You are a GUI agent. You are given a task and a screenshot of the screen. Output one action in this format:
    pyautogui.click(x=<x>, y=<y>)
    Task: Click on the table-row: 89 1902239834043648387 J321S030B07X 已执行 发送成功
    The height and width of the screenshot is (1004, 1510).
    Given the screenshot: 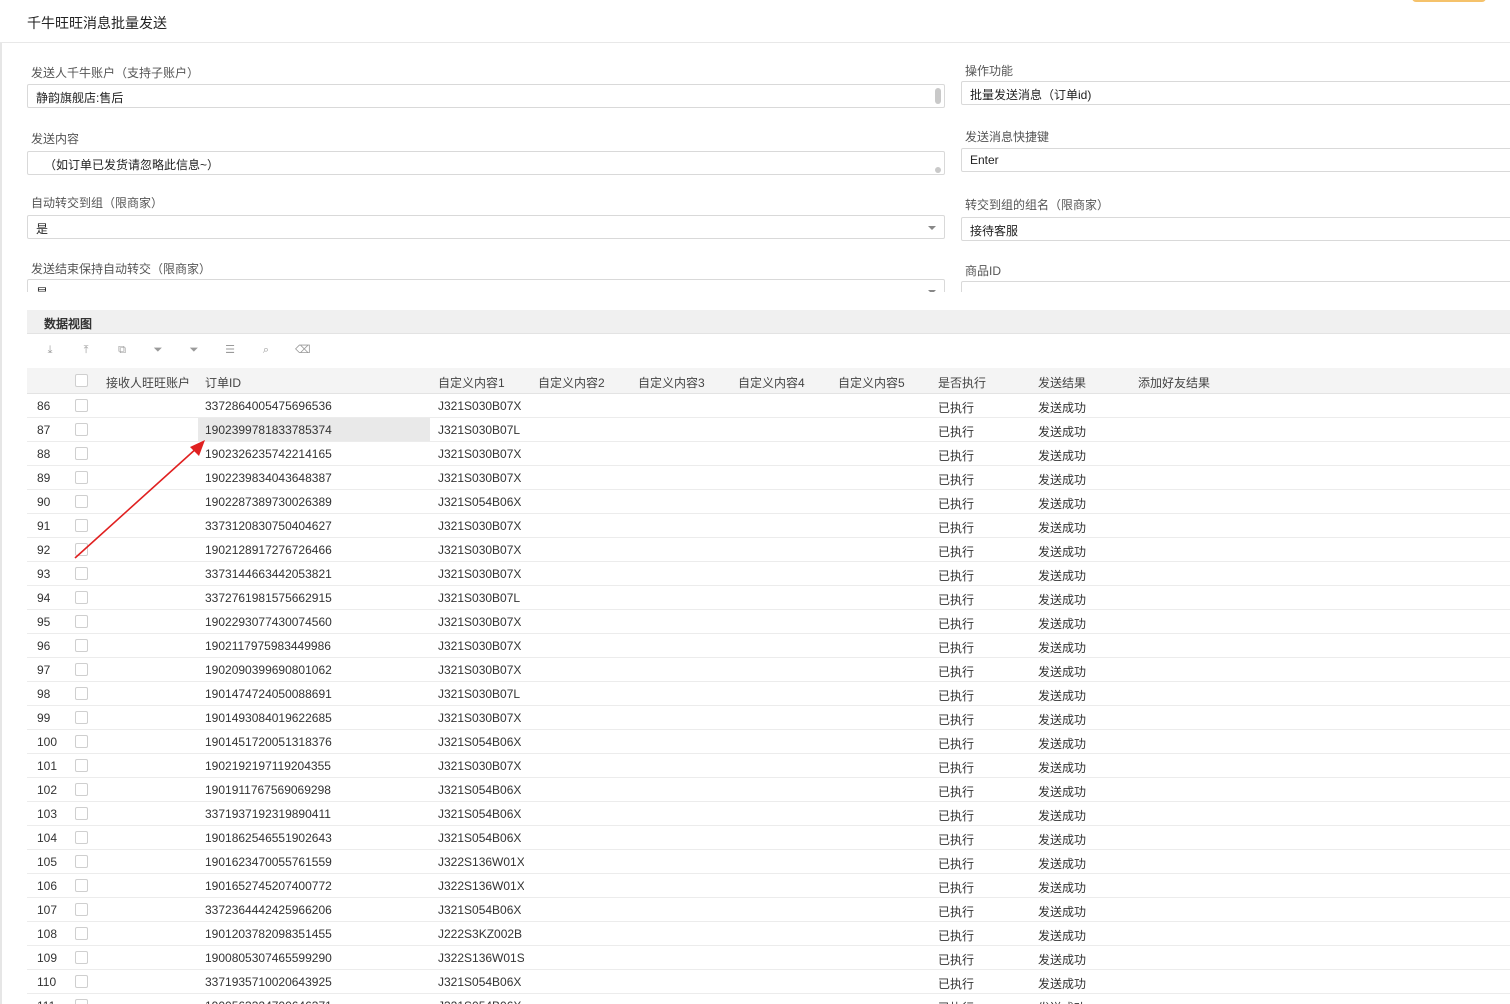 What is the action you would take?
    pyautogui.click(x=768, y=478)
    